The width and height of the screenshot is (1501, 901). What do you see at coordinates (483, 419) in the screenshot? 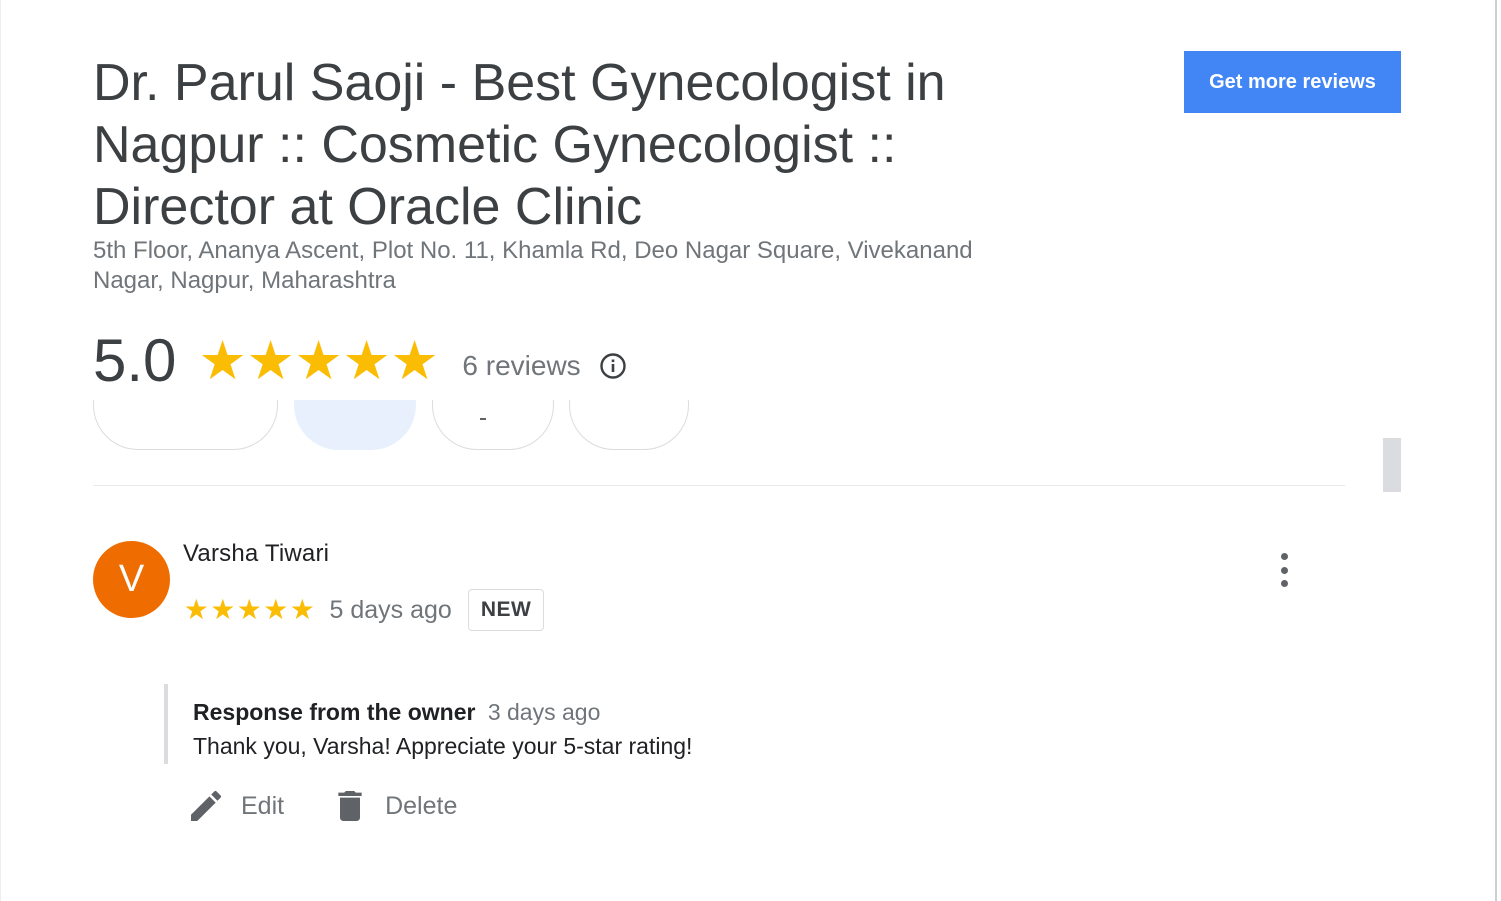
I see `chip-label-fragment` at bounding box center [483, 419].